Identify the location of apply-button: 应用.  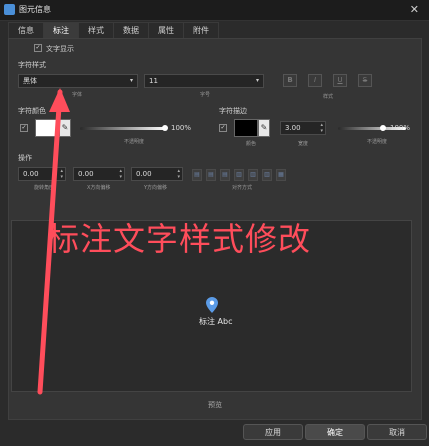
(273, 432).